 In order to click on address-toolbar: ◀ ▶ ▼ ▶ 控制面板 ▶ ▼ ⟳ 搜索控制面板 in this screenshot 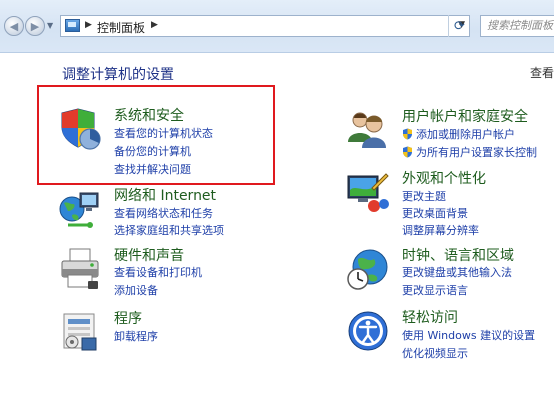, I will do `click(277, 26)`.